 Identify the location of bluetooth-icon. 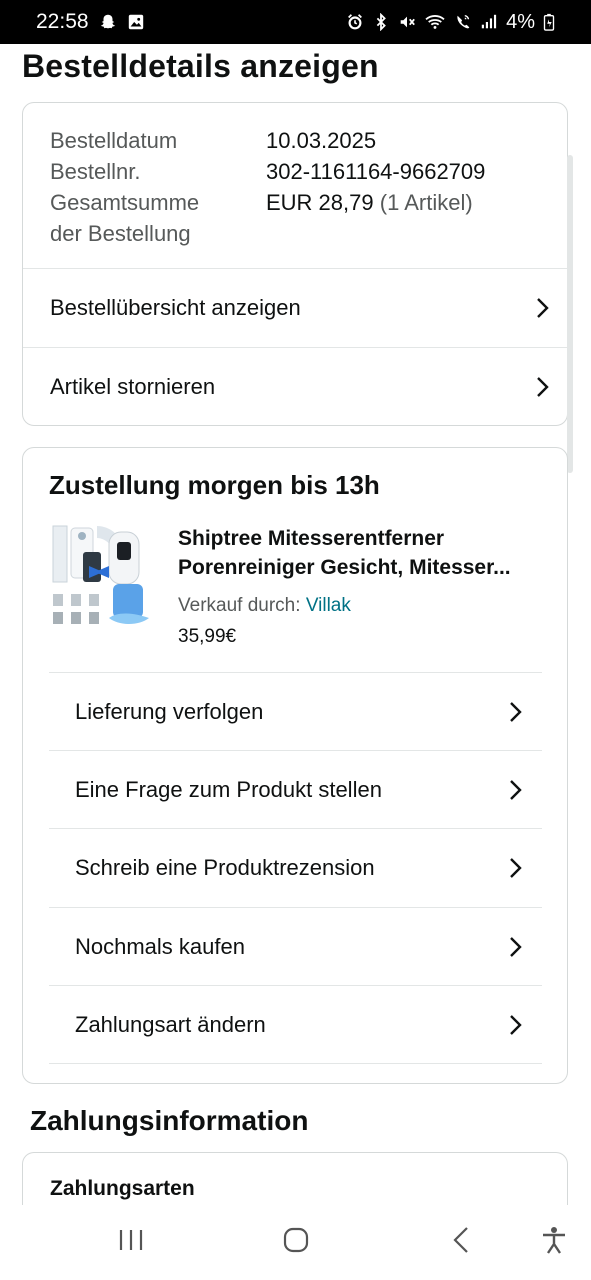
(381, 22).